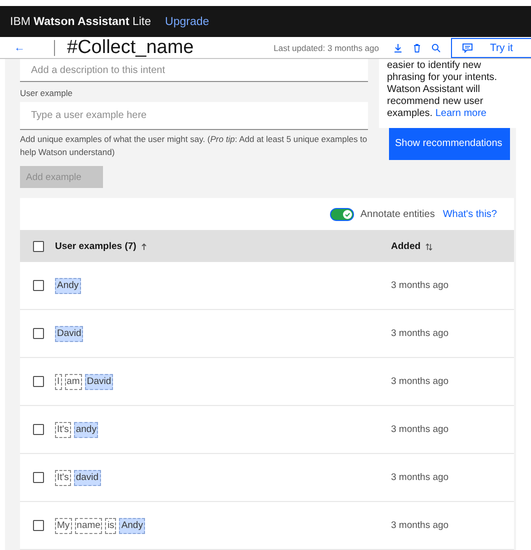  What do you see at coordinates (428, 246) in the screenshot?
I see `sort-icon` at bounding box center [428, 246].